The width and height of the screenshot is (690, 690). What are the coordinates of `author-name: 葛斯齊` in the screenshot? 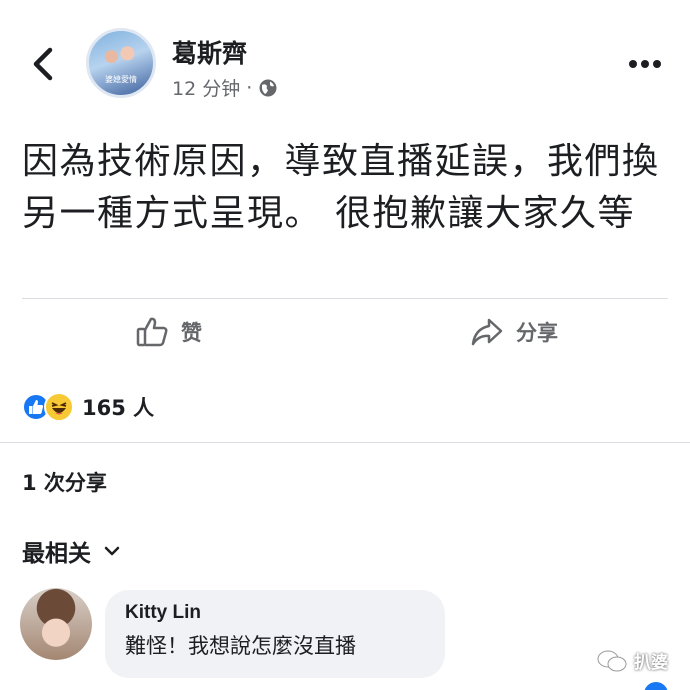 It's located at (209, 52).